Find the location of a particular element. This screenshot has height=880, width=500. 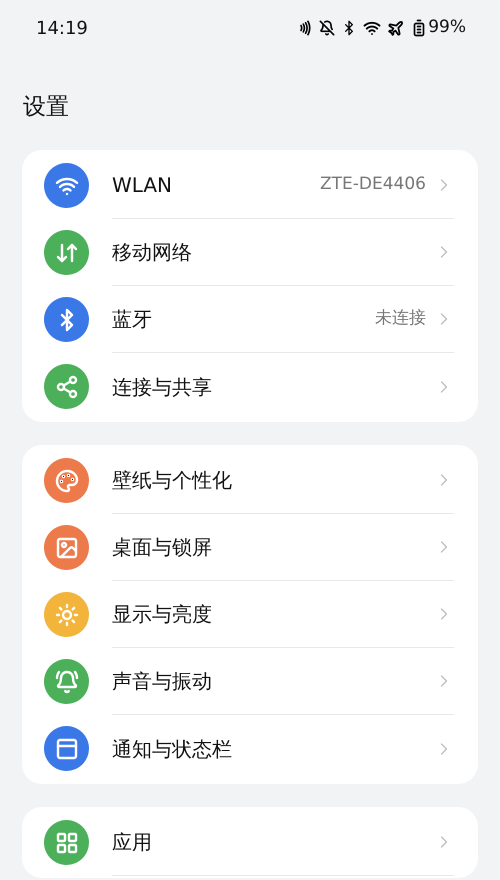

settings-item: 通知与状态栏 is located at coordinates (250, 748).